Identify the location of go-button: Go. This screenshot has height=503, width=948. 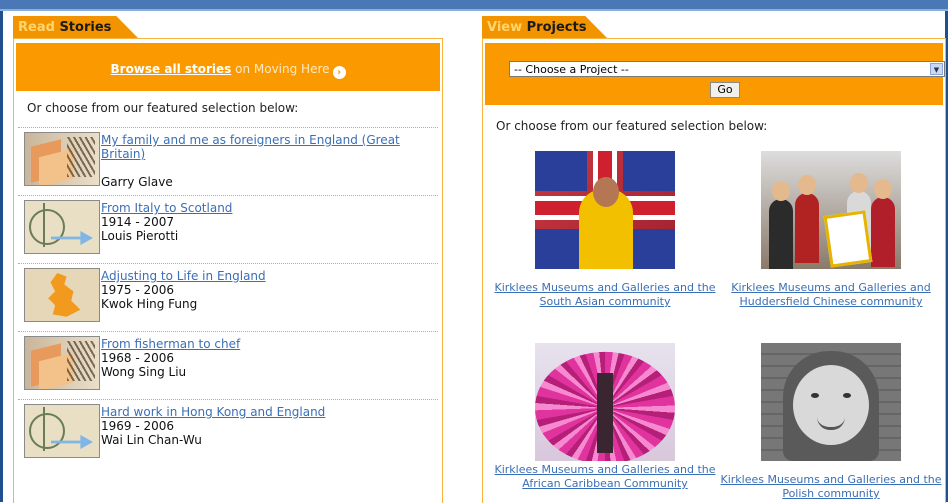
(725, 90).